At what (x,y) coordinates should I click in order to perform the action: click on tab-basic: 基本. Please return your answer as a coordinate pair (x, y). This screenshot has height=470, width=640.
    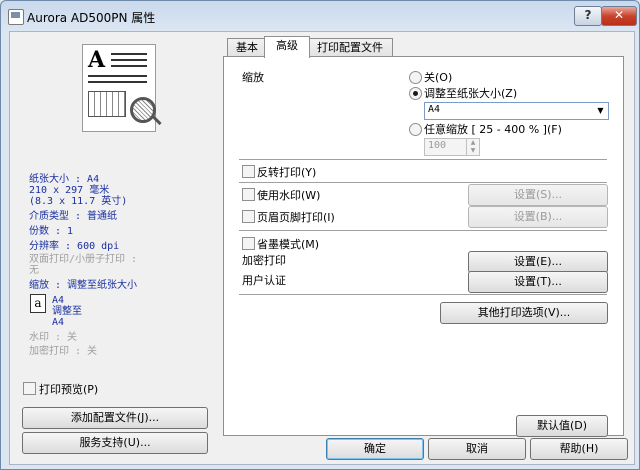
    Looking at the image, I should click on (247, 47).